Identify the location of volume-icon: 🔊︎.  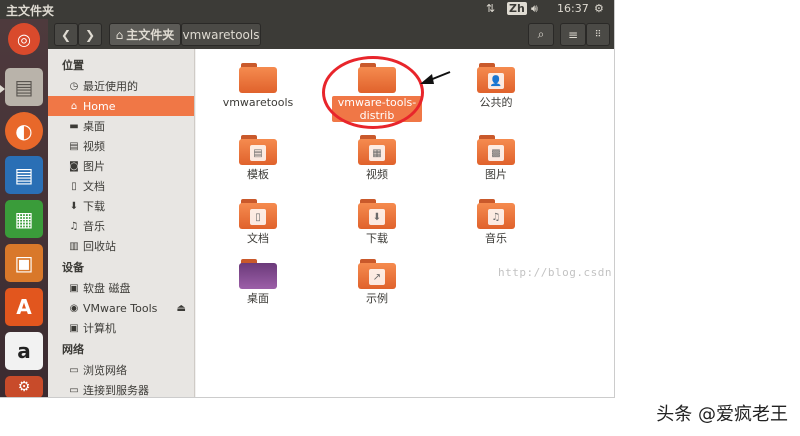
(534, 9).